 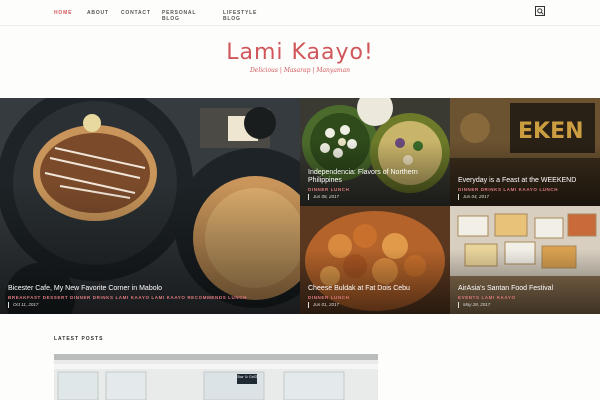 What do you see at coordinates (79, 339) in the screenshot?
I see `latest-posts-heading: LATEST POSTS` at bounding box center [79, 339].